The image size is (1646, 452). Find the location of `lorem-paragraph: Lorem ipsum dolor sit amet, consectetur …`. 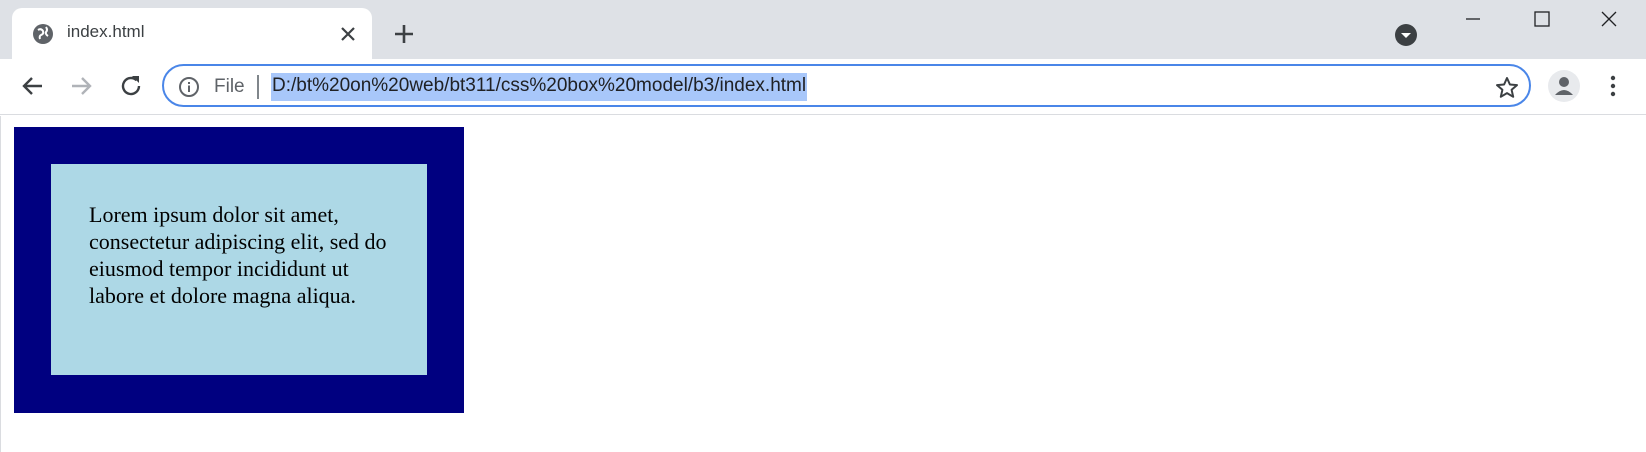

lorem-paragraph: Lorem ipsum dolor sit amet, consectetur … is located at coordinates (238, 255).